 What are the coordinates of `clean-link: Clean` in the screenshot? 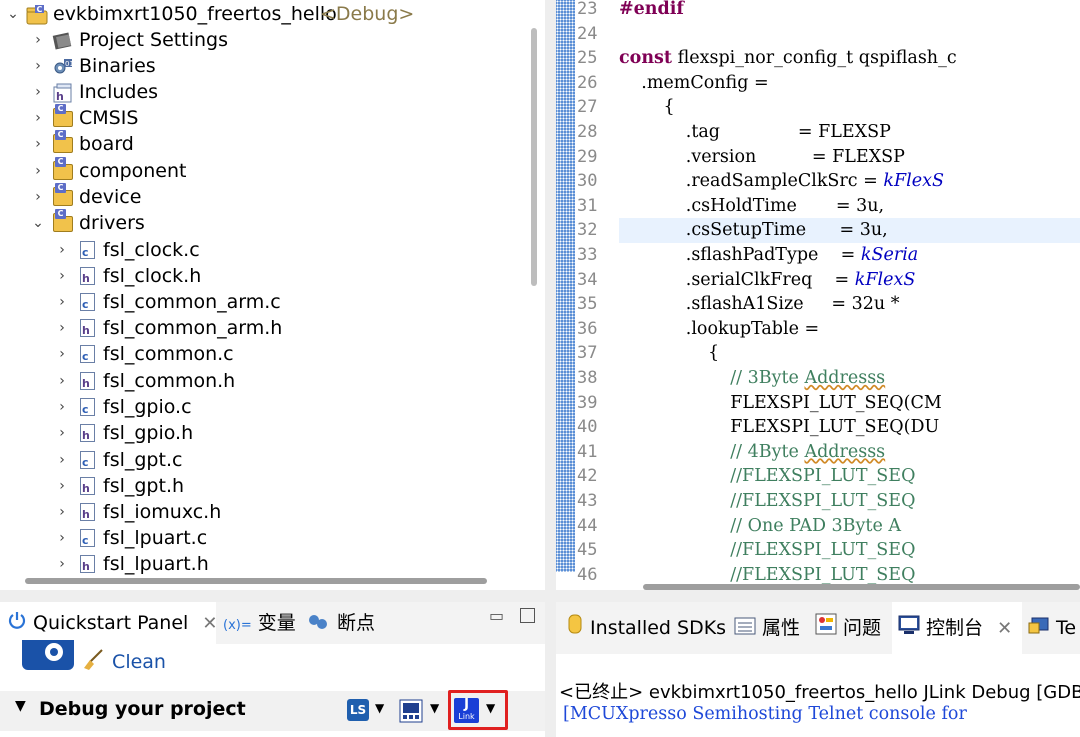 It's located at (123, 662).